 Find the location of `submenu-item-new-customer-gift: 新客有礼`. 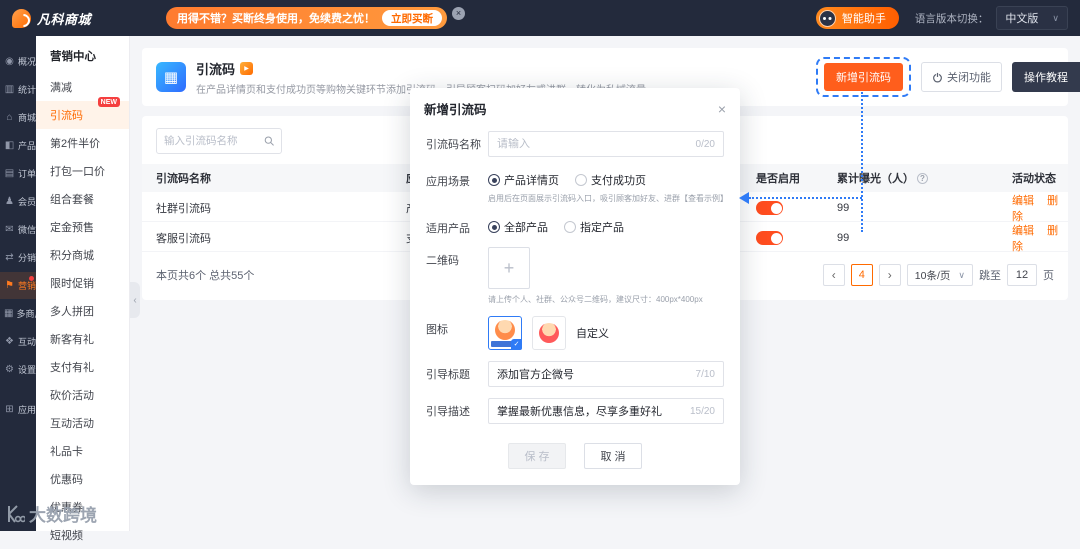

submenu-item-new-customer-gift: 新客有礼 is located at coordinates (82, 339).